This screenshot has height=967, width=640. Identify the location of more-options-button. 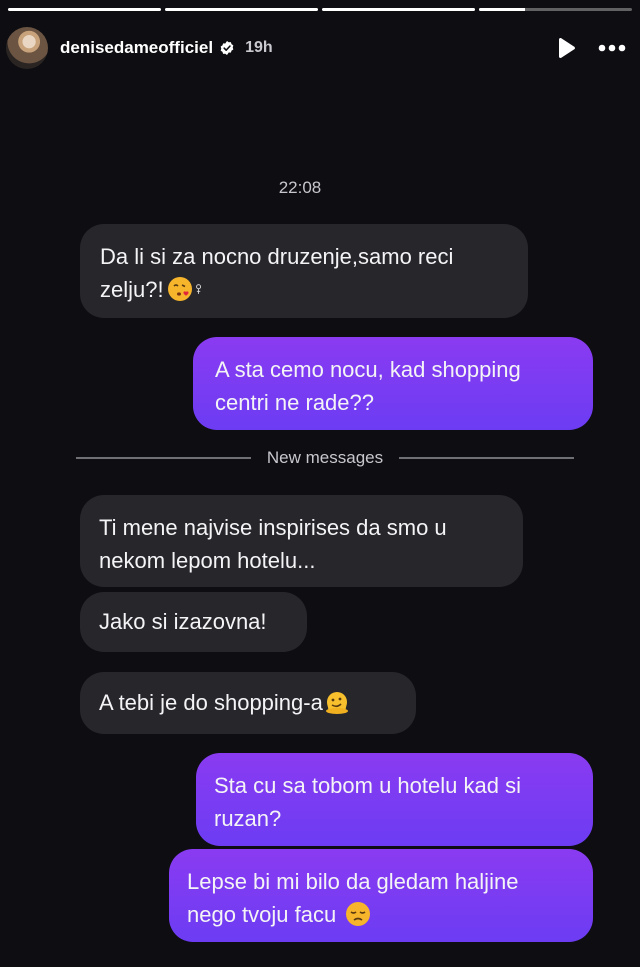
(612, 48).